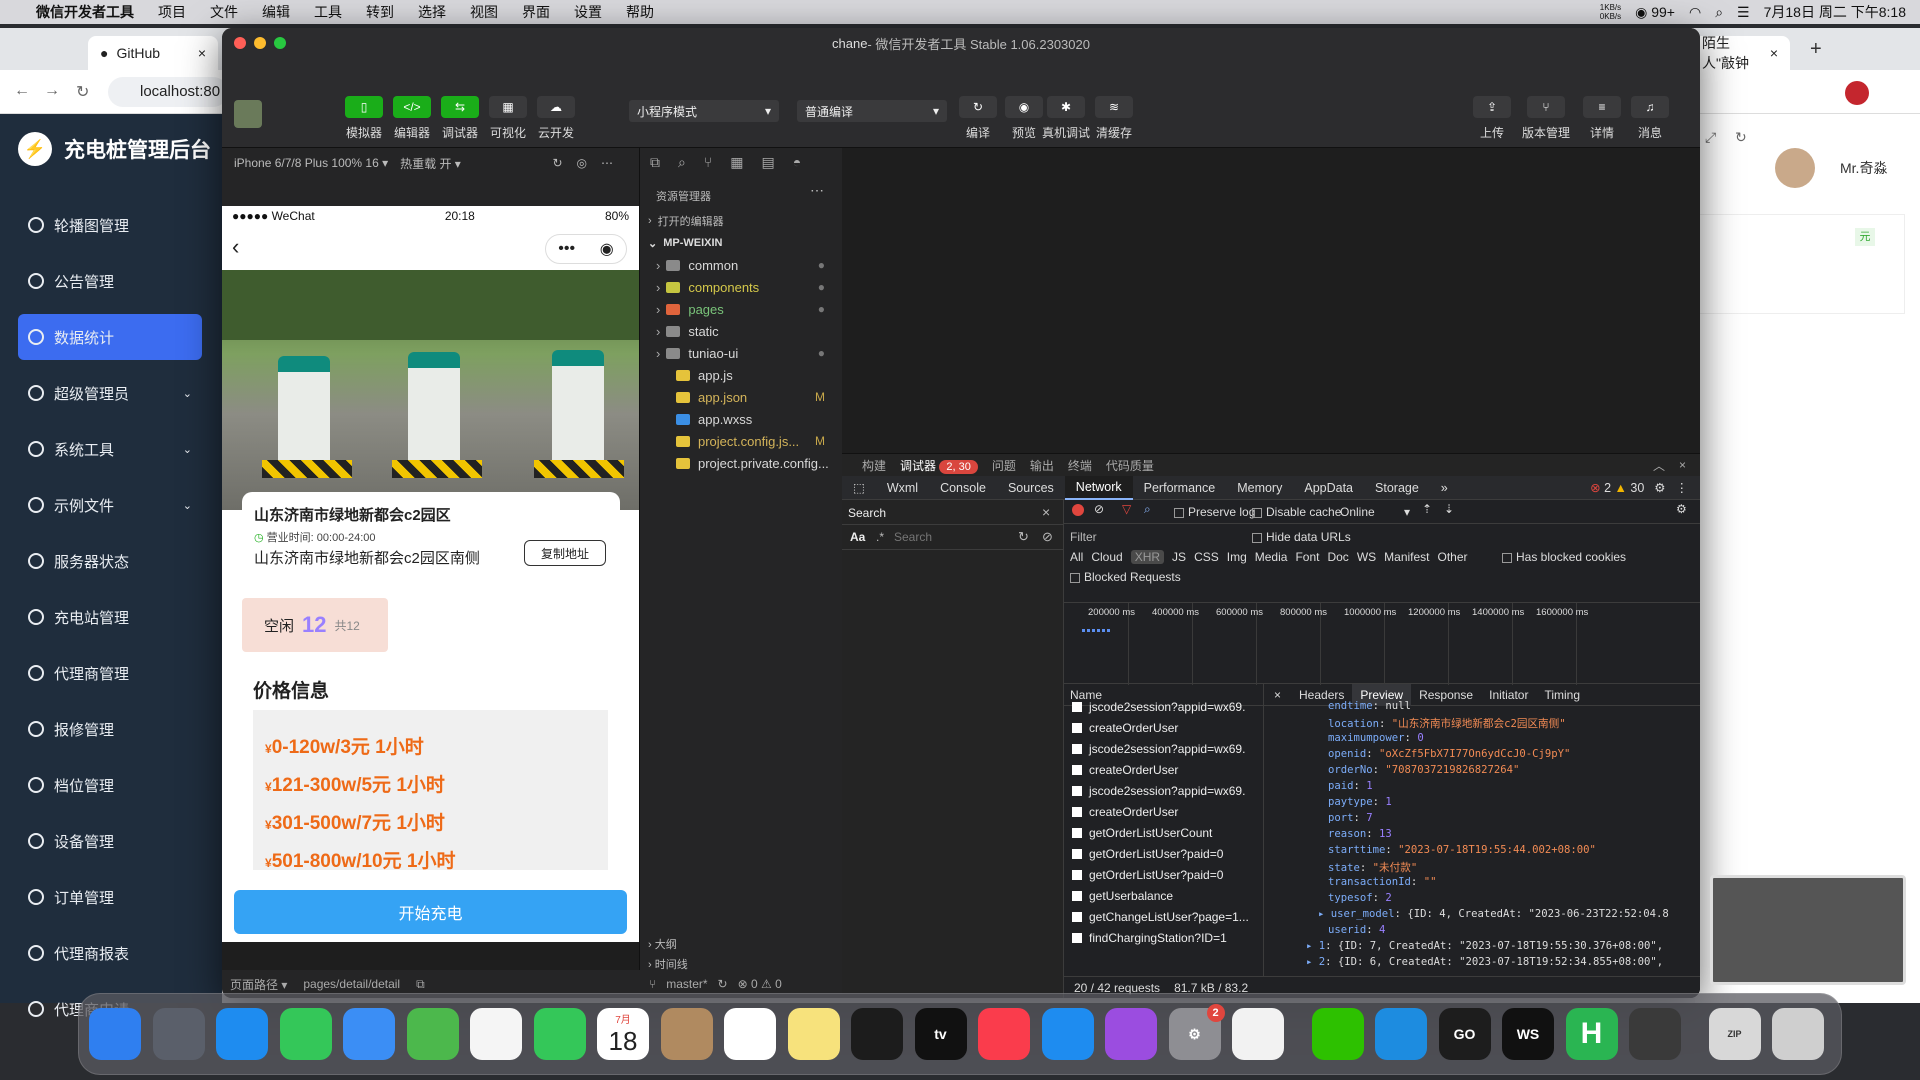  I want to click on simulator-toggle: ▯ 模拟器, so click(364, 118).